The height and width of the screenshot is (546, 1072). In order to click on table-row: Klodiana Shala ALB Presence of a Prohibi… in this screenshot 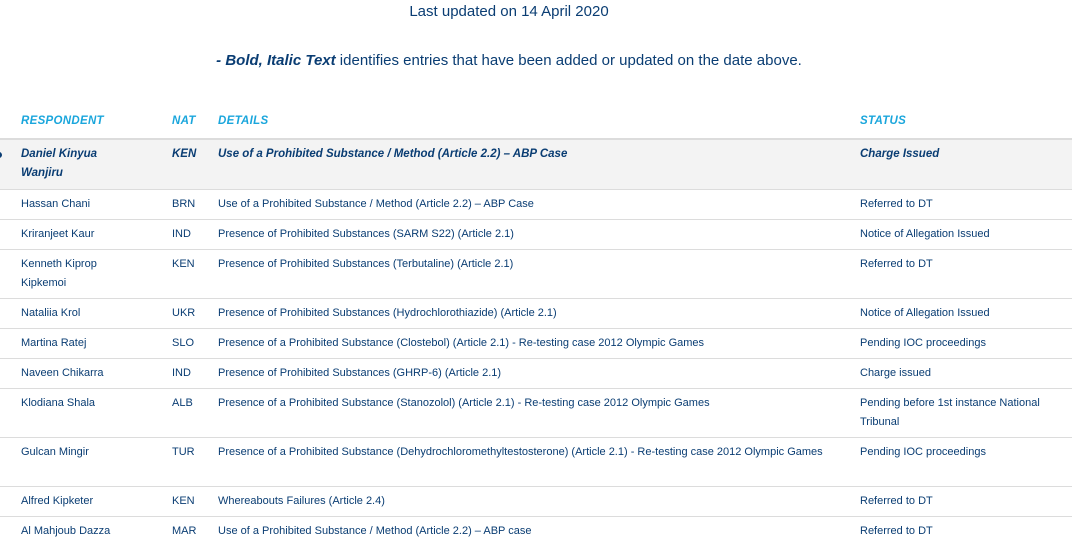, I will do `click(536, 413)`.